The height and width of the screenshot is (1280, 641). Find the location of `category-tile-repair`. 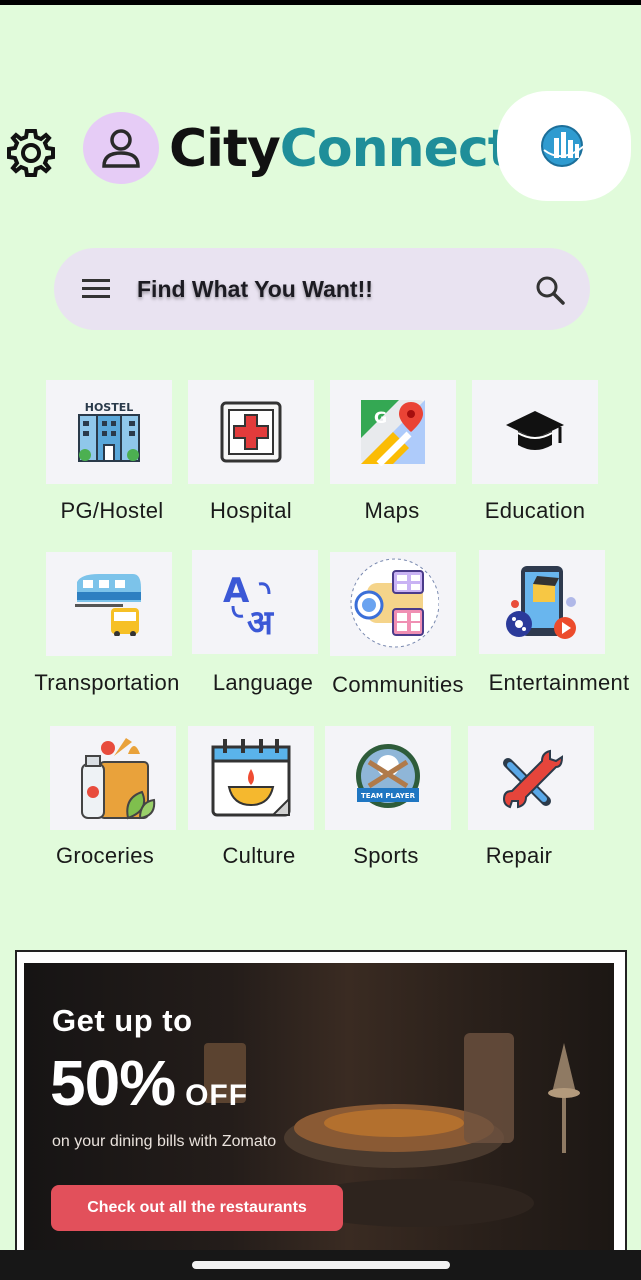

category-tile-repair is located at coordinates (531, 778).